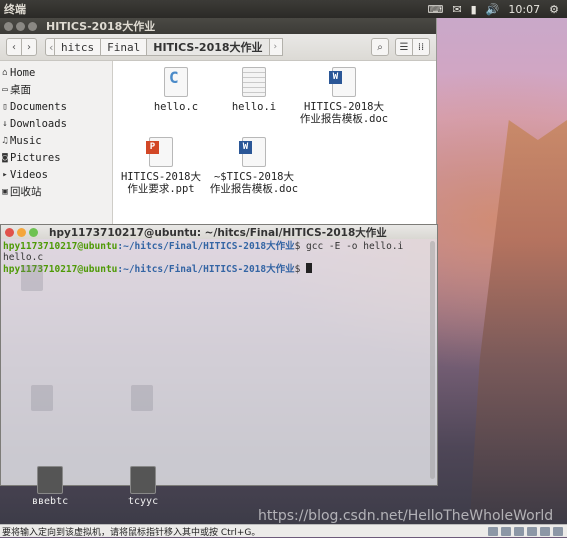 This screenshot has height=538, width=567. Describe the element at coordinates (5, 140) in the screenshot. I see `music-icon: ♫` at that location.